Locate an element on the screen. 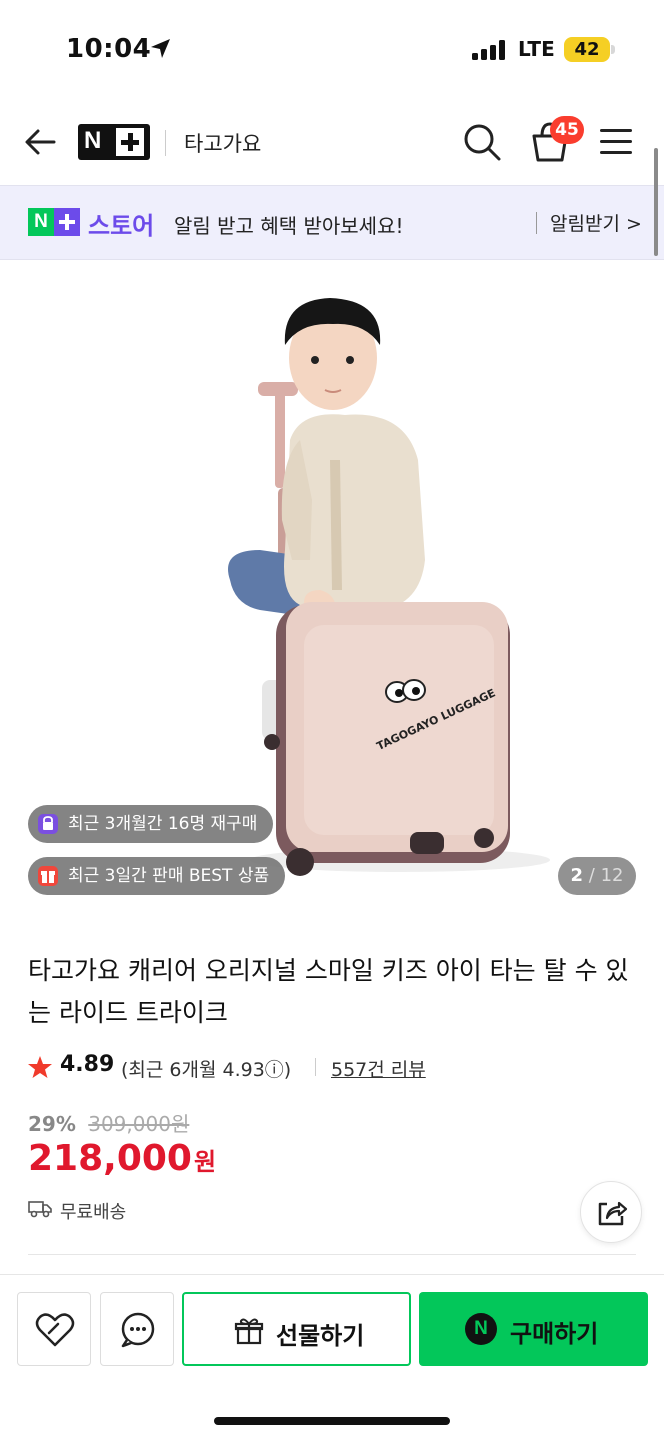 The height and width of the screenshot is (1440, 664). gift-button: 선물하기 is located at coordinates (296, 1329).